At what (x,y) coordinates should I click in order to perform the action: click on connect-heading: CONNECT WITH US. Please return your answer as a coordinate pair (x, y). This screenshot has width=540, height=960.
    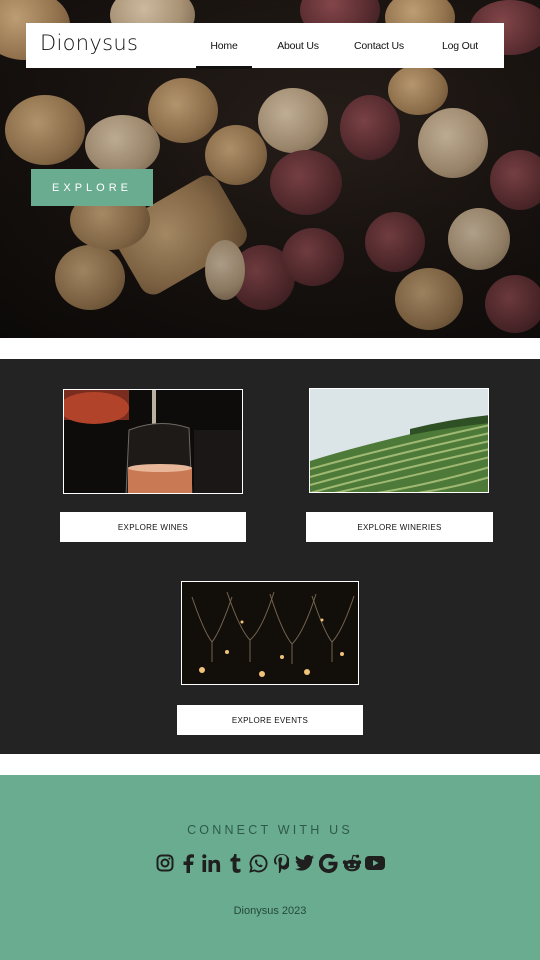
    Looking at the image, I should click on (270, 830).